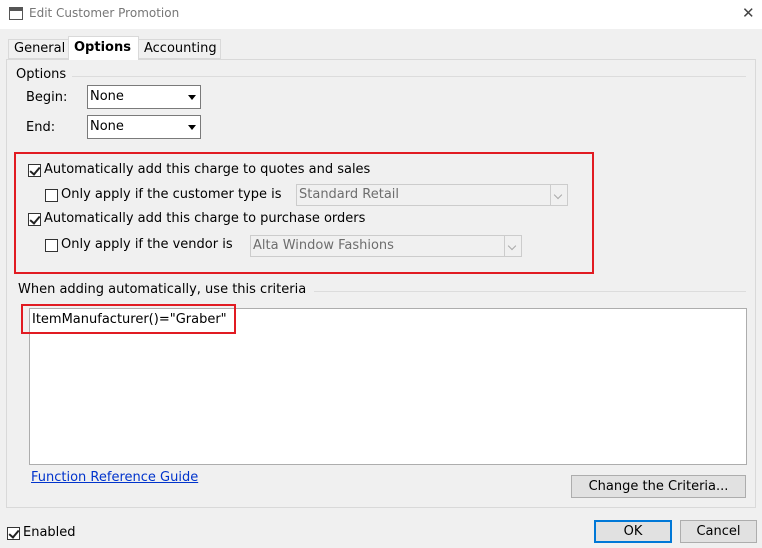 Image resolution: width=762 pixels, height=548 pixels. What do you see at coordinates (41, 74) in the screenshot?
I see `options-group-label: Options` at bounding box center [41, 74].